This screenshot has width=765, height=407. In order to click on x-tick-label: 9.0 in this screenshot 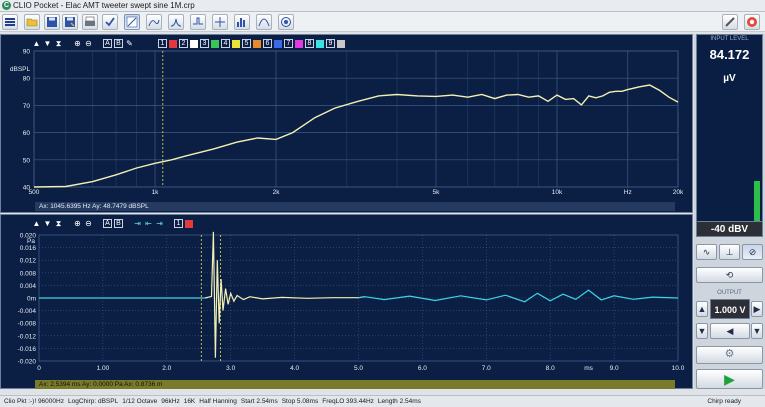, I will do `click(614, 368)`.